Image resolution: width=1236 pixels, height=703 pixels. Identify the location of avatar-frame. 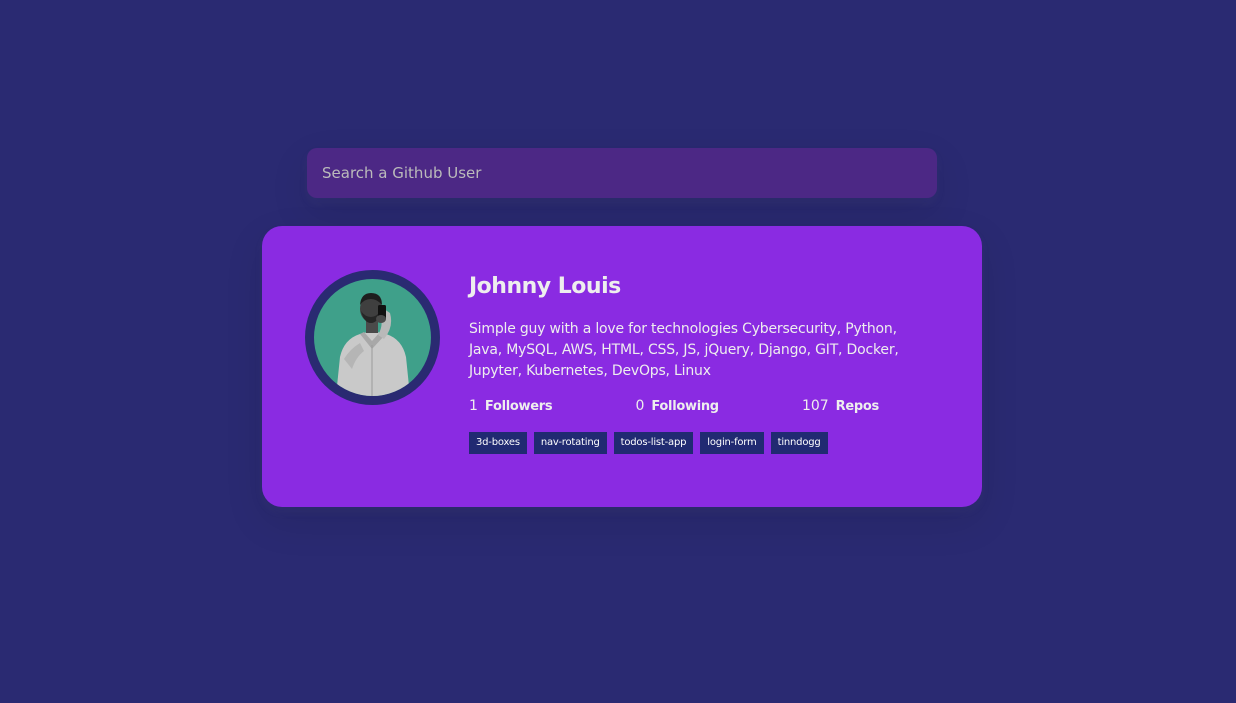
(372, 337).